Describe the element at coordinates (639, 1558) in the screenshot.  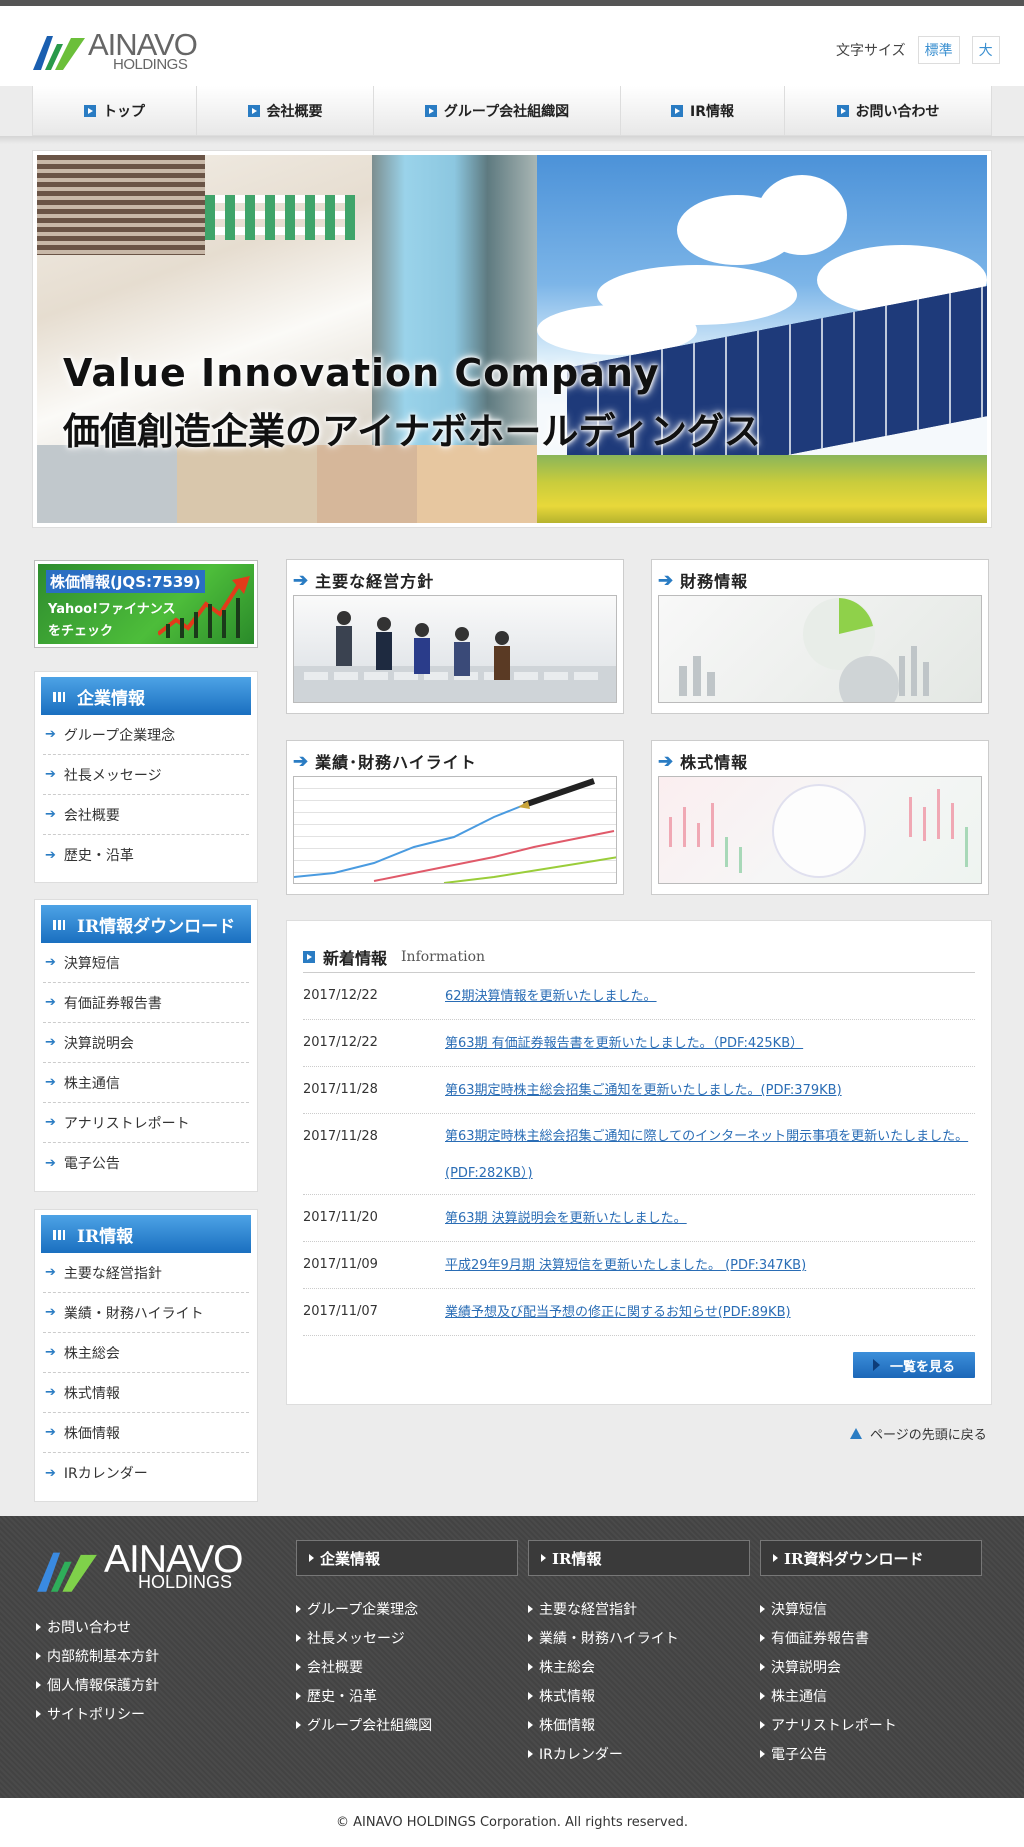
I see `footer-col-heading: IR情報` at that location.